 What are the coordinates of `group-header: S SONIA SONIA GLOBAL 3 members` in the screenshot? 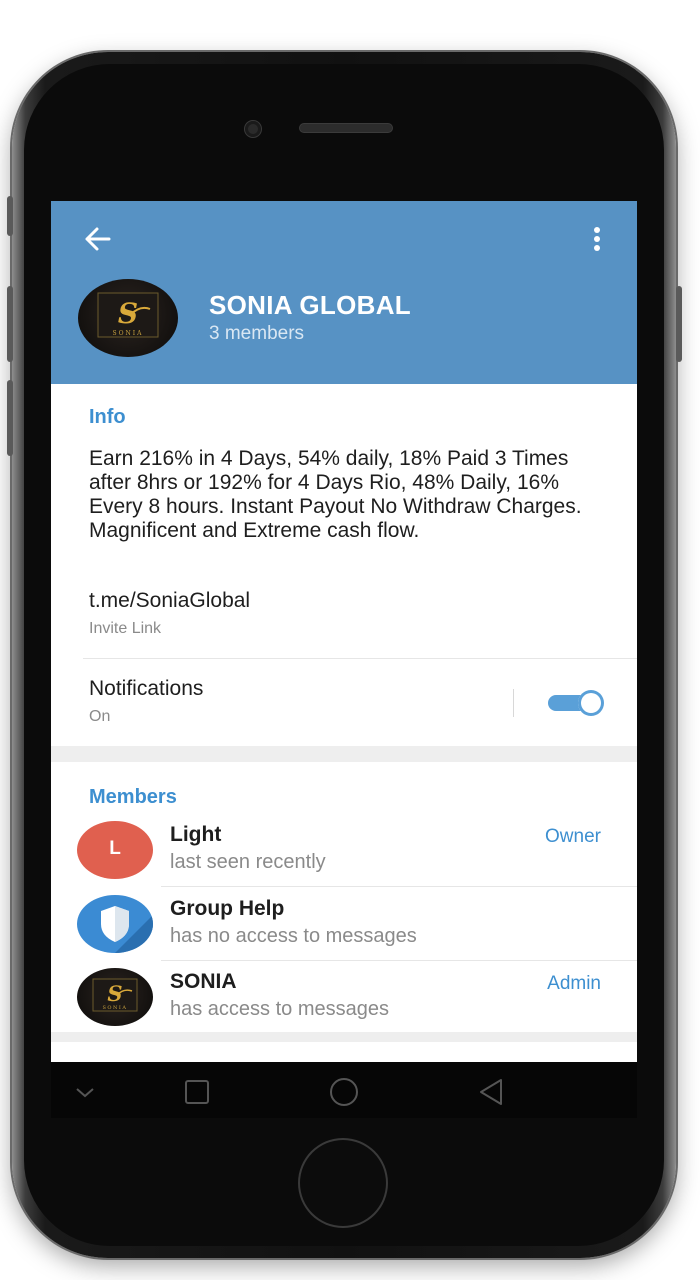 It's located at (344, 292).